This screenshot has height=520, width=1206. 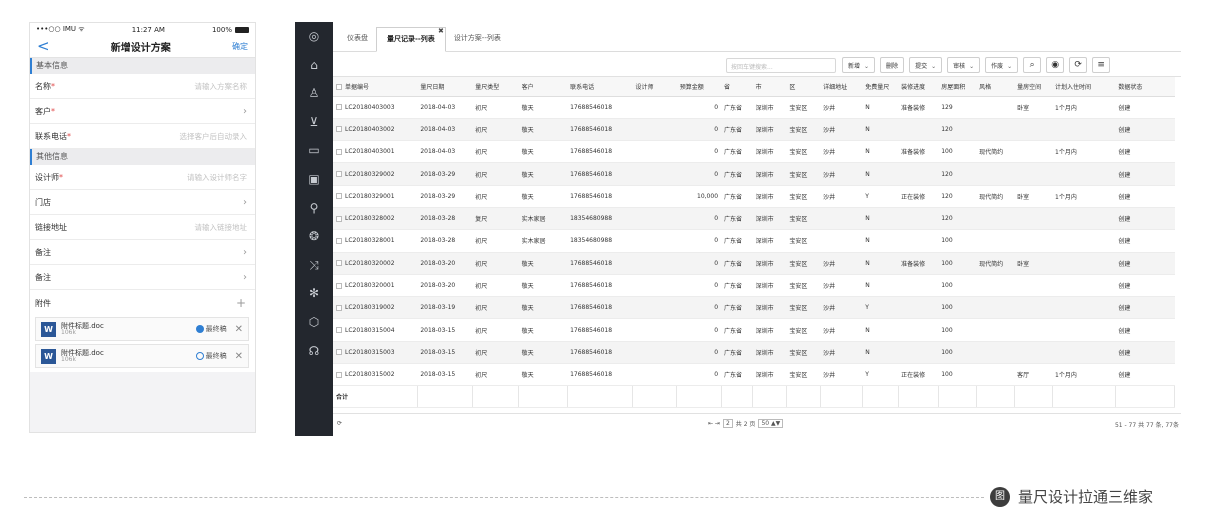 I want to click on user-icon: ♙, so click(x=314, y=93).